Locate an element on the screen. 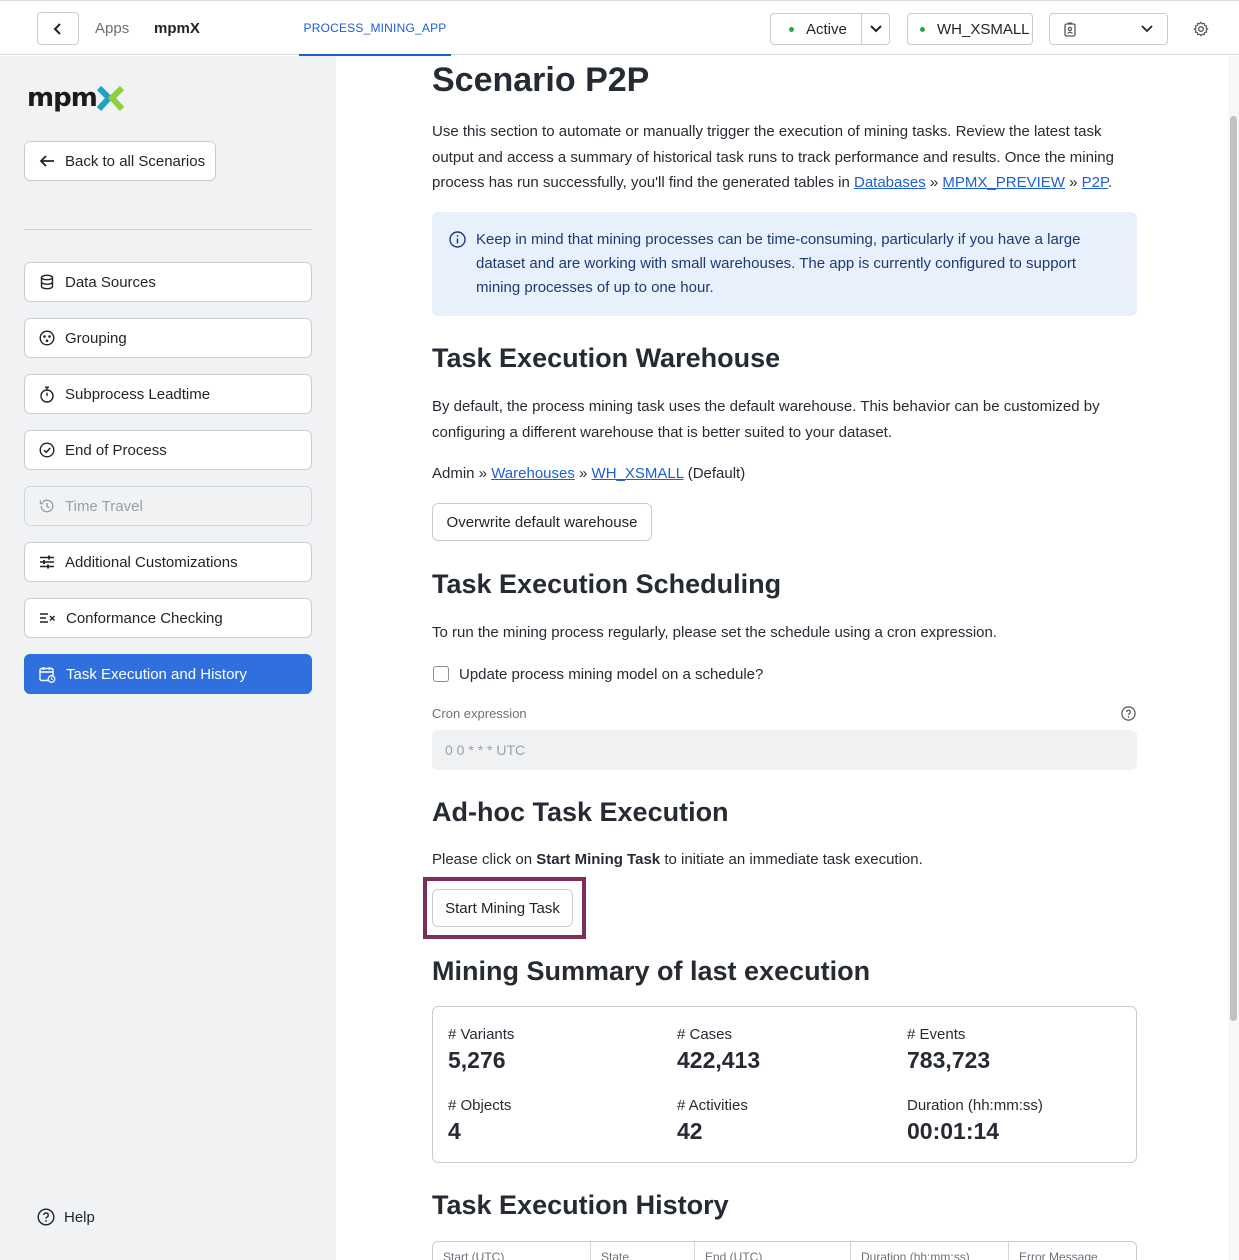  warehouse-selector: WH_XSMALL is located at coordinates (970, 29).